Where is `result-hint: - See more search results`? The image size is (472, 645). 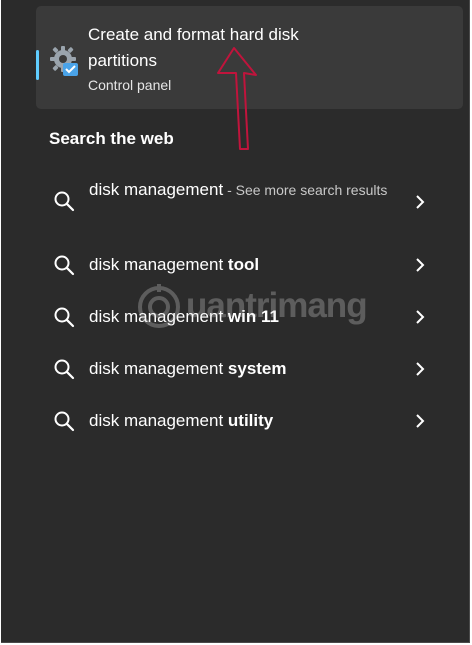 result-hint: - See more search results is located at coordinates (305, 190).